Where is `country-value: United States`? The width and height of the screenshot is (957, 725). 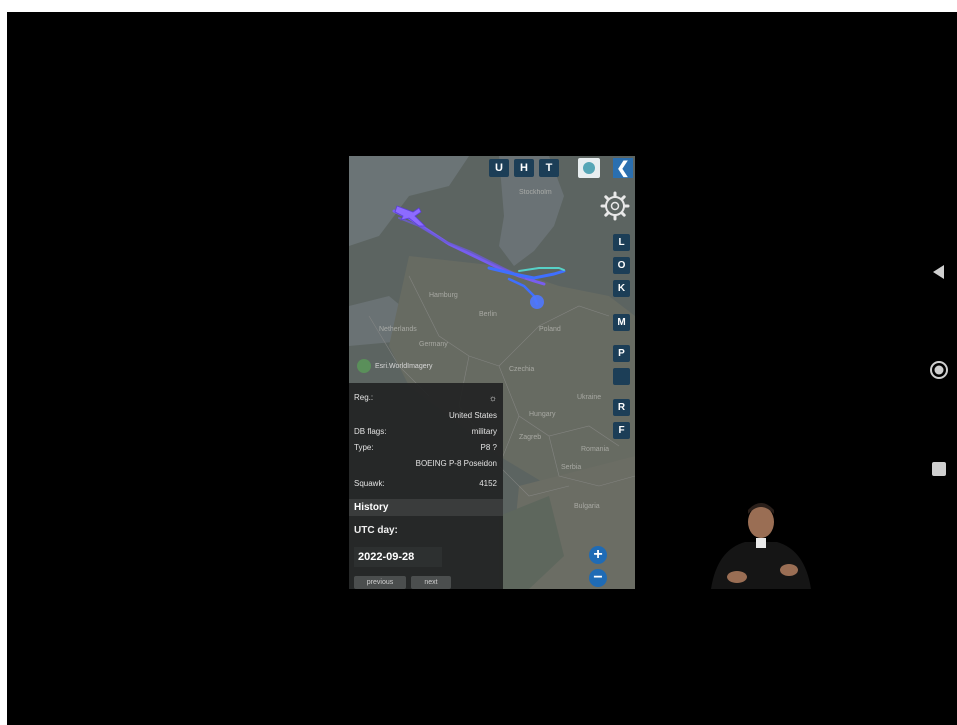
country-value: United States is located at coordinates (472, 415).